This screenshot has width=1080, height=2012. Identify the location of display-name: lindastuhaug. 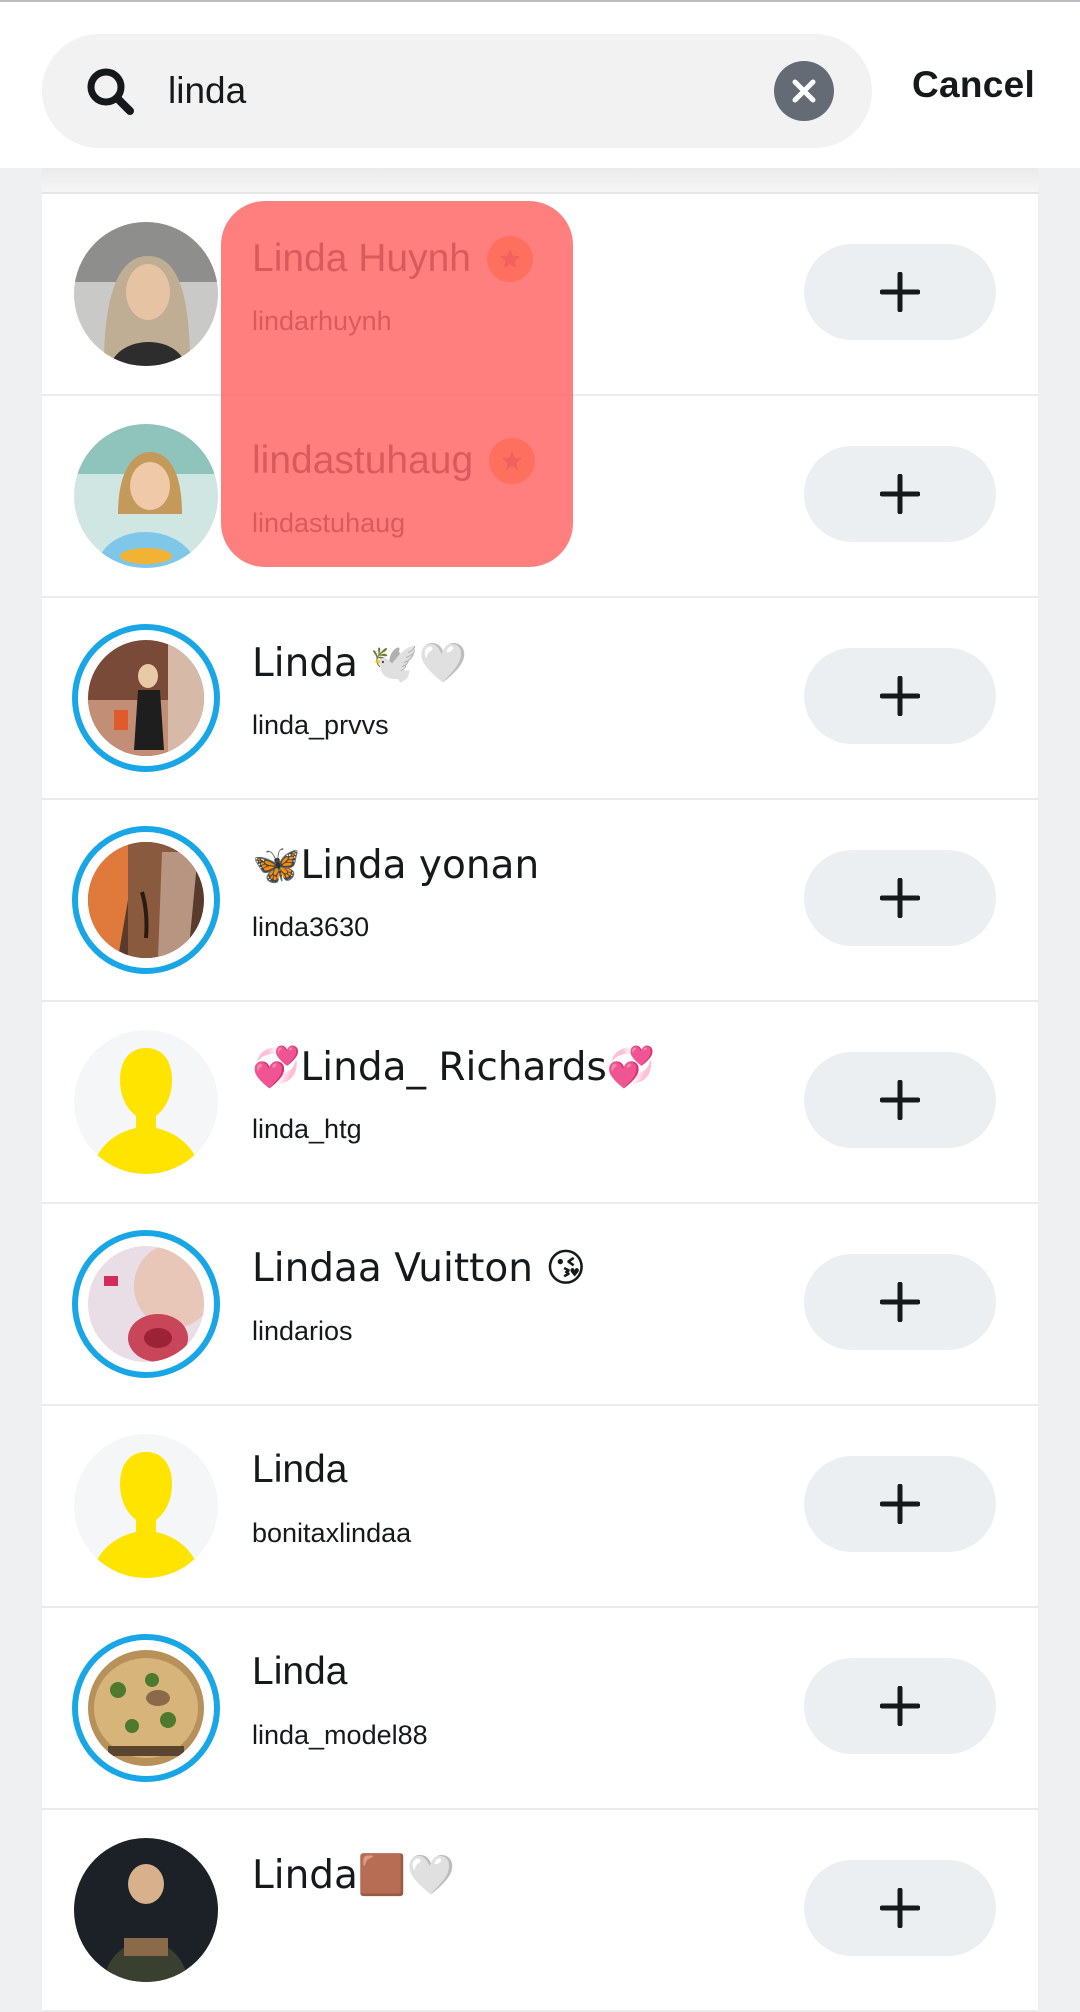
(394, 461).